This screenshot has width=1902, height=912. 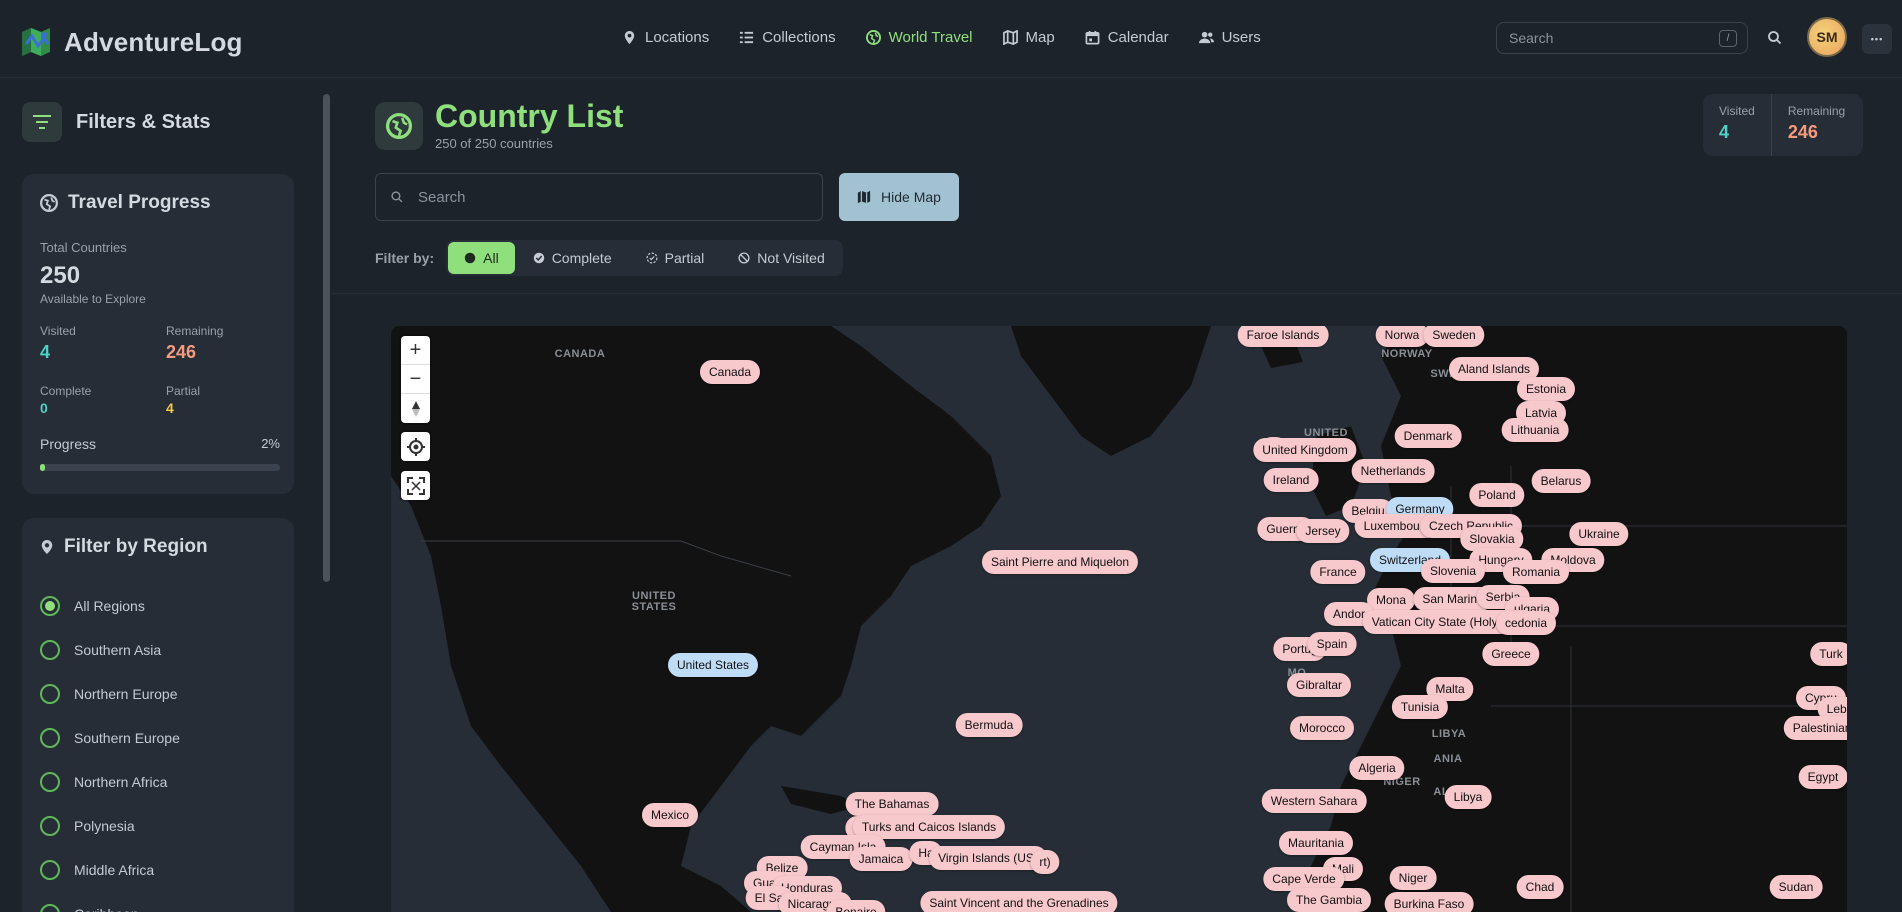 What do you see at coordinates (1127, 37) in the screenshot?
I see `nav-calendar: Calendar` at bounding box center [1127, 37].